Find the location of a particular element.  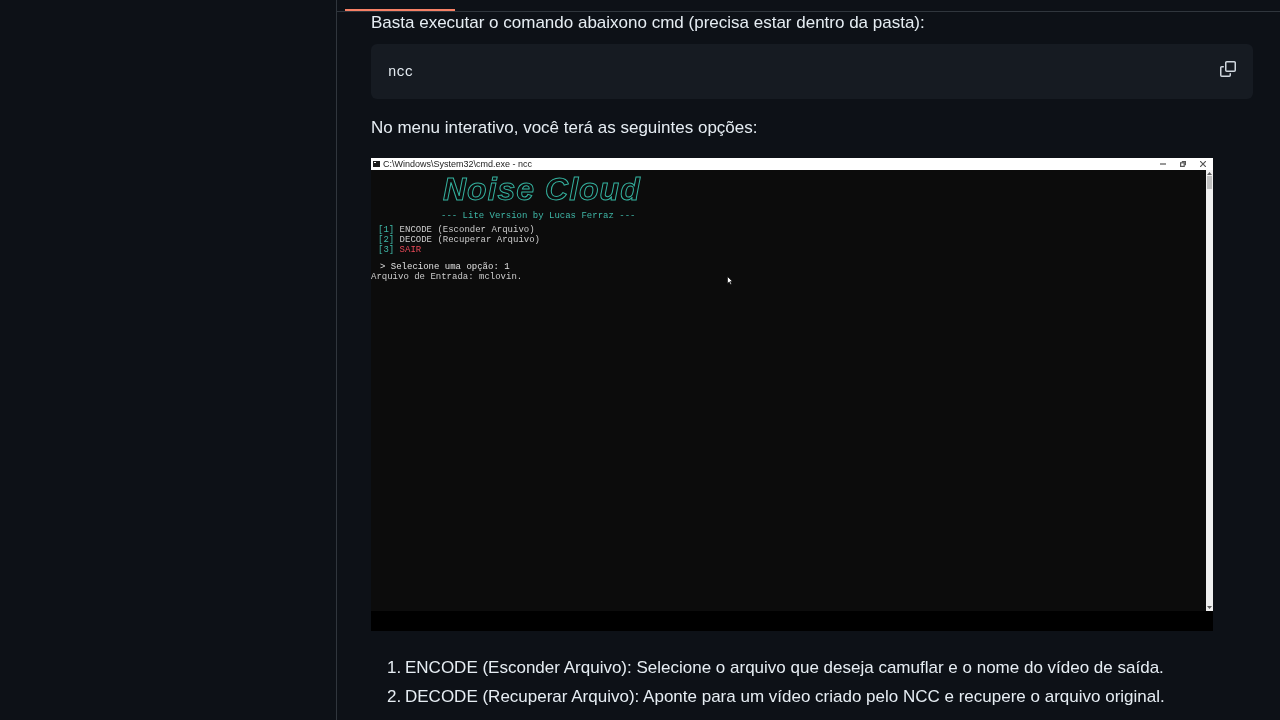

console-prompt: > Selecione uma opção: 1 is located at coordinates (445, 267).